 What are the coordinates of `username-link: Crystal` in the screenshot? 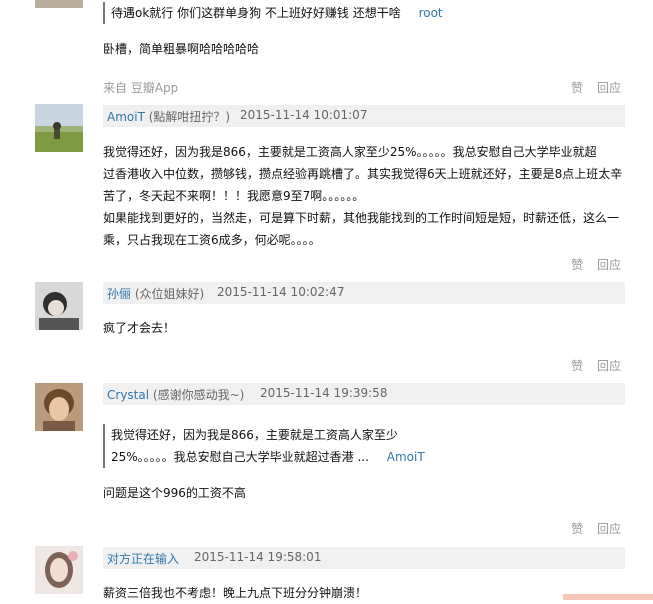 It's located at (128, 395).